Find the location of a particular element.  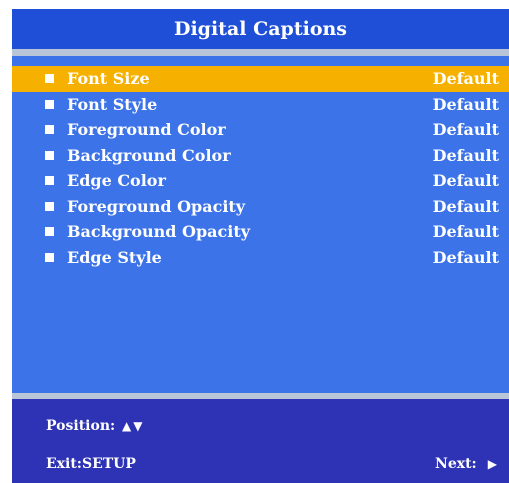

page-title: Digital Captions is located at coordinates (260, 29).